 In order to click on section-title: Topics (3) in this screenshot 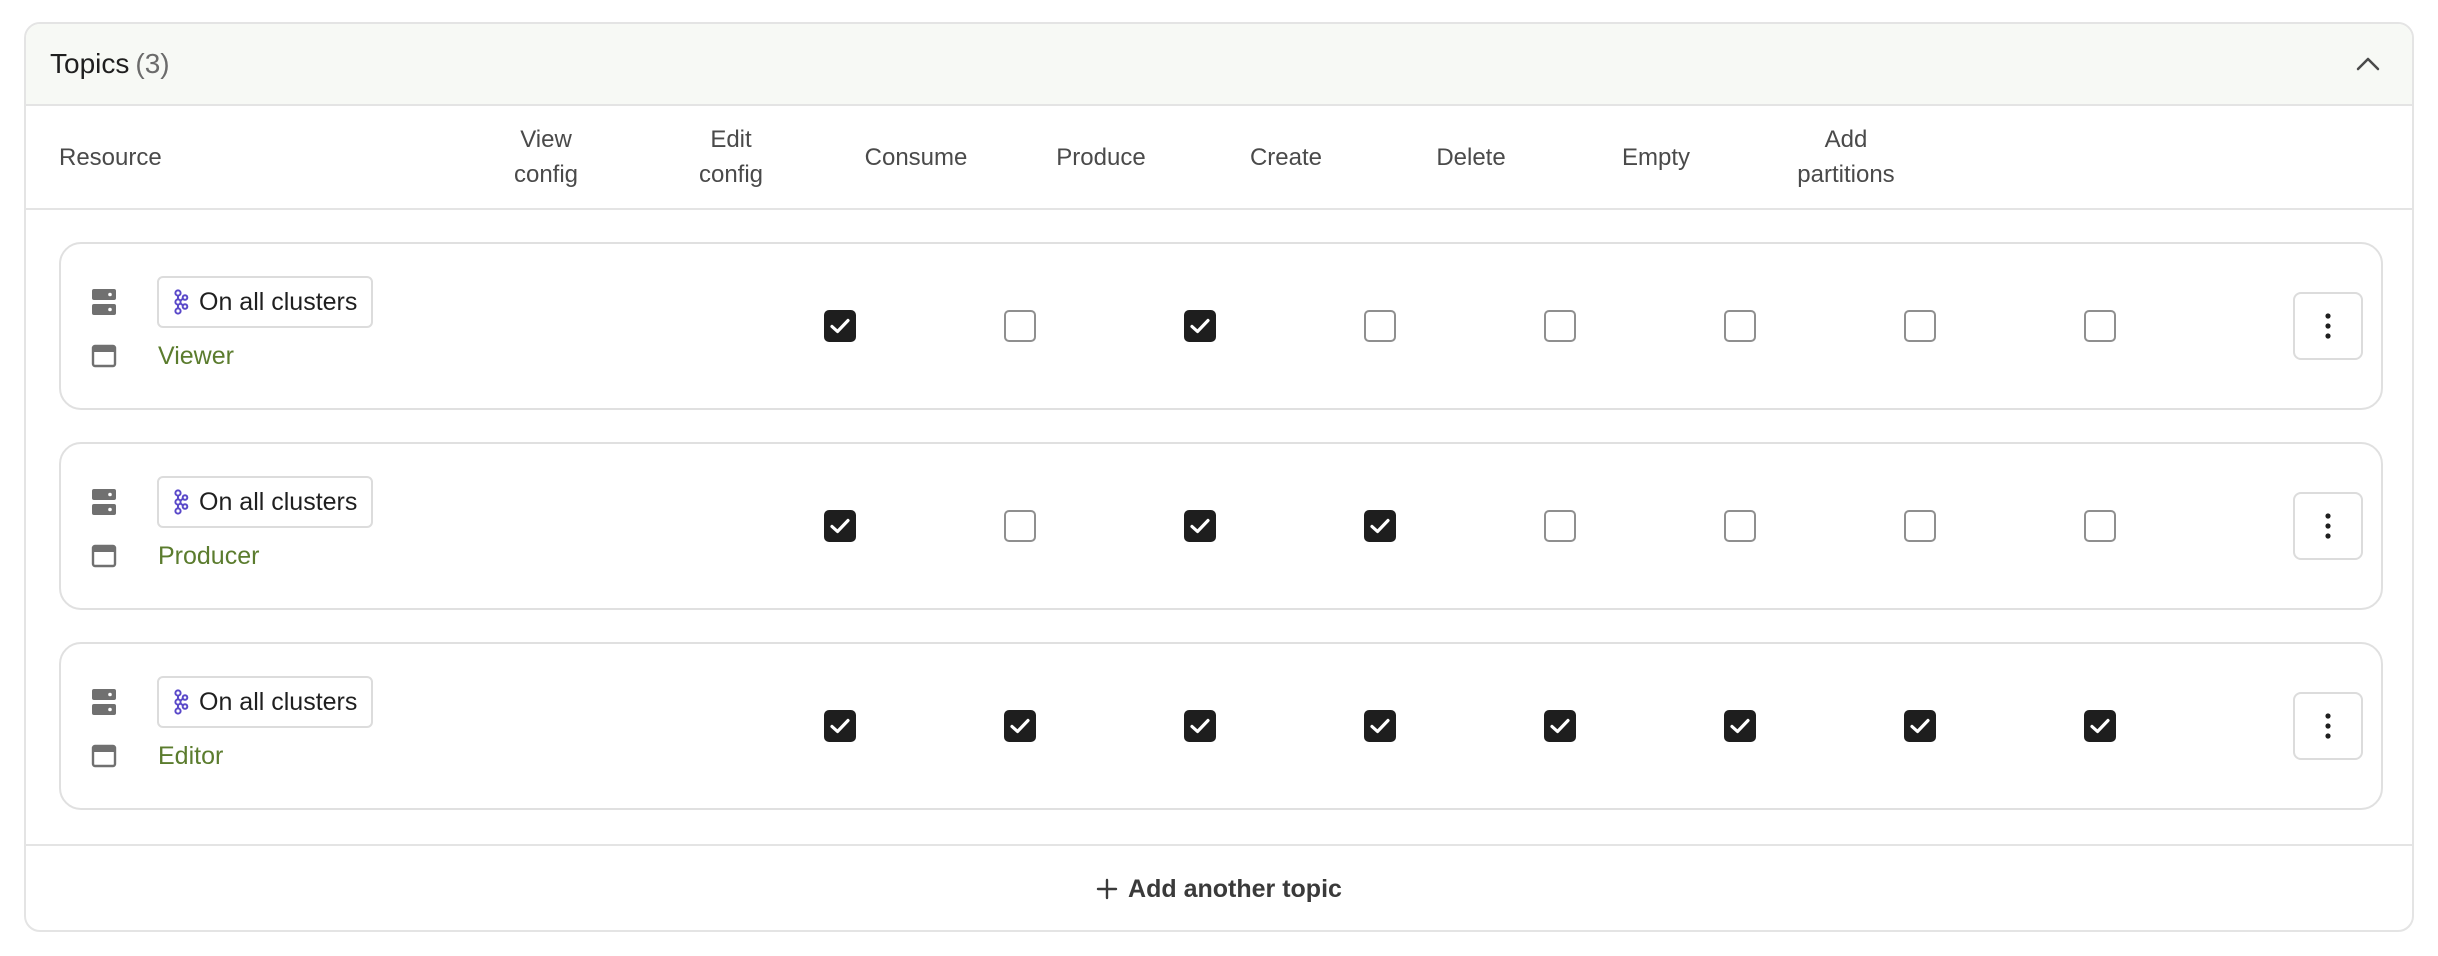, I will do `click(110, 64)`.